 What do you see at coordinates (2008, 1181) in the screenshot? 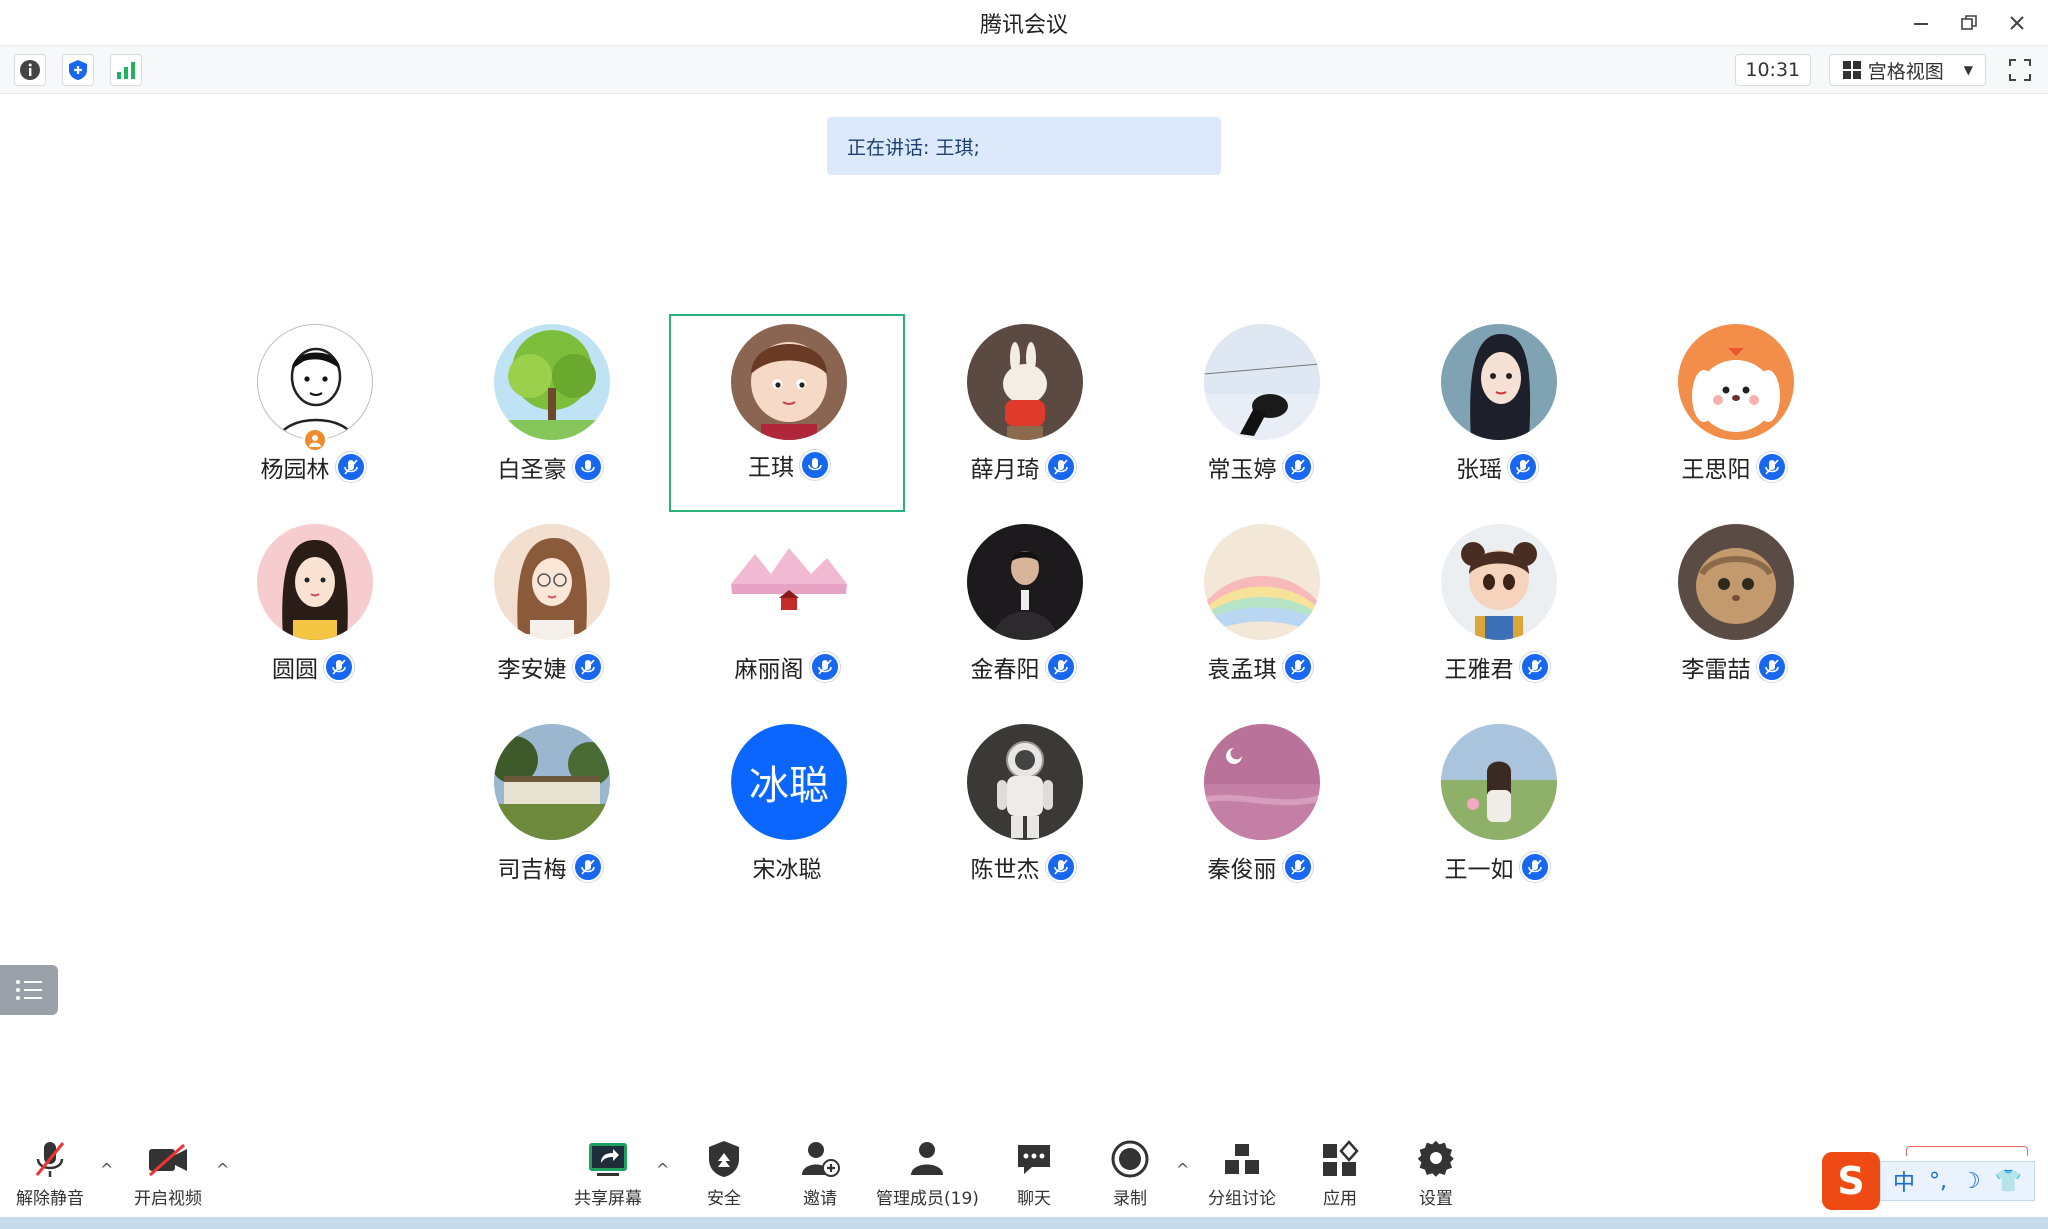
I see `skin-icon: 👕` at bounding box center [2008, 1181].